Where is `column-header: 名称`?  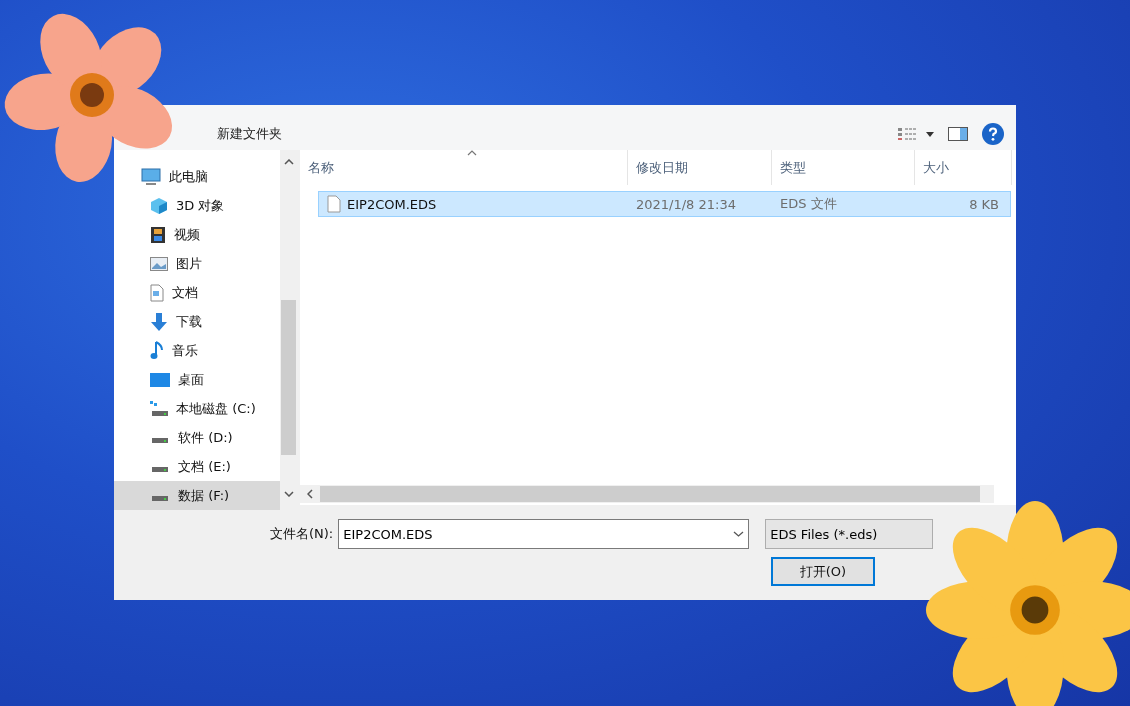 column-header: 名称 is located at coordinates (464, 167).